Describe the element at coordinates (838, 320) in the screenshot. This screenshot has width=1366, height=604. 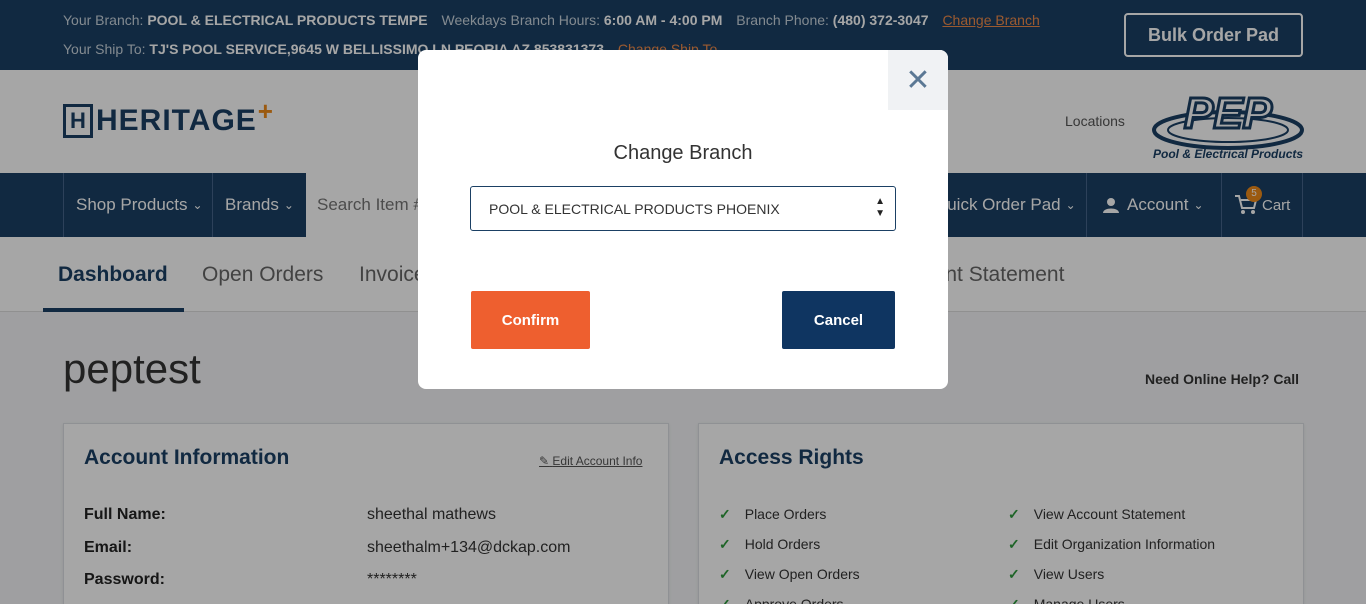
I see `cancel-button: Cancel` at that location.